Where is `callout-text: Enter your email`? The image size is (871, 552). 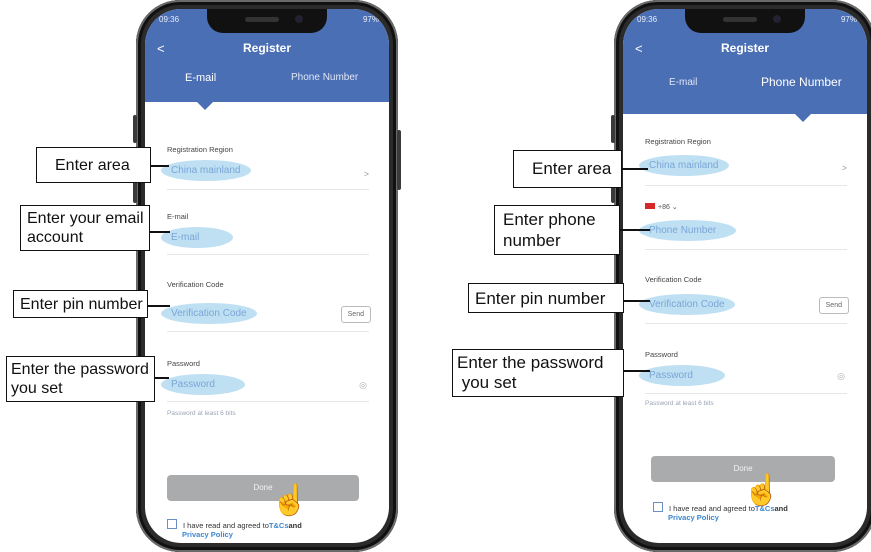 callout-text: Enter your email is located at coordinates (85, 218).